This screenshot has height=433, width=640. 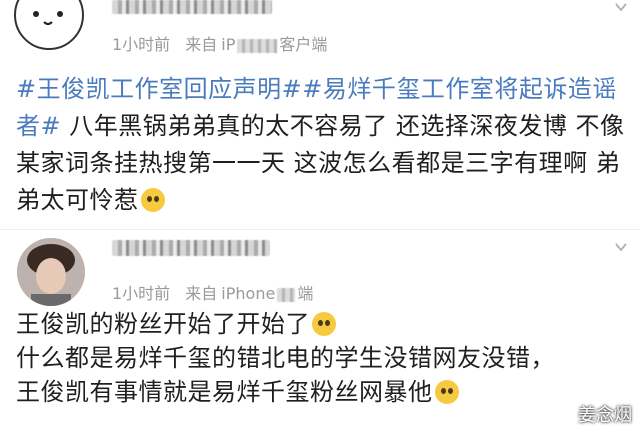 What do you see at coordinates (320, 229) in the screenshot?
I see `divider` at bounding box center [320, 229].